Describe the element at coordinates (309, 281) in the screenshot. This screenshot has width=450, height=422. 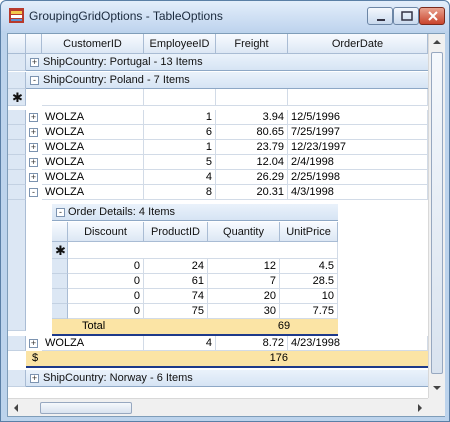
I see `cell-unitprice: 28.5` at that location.